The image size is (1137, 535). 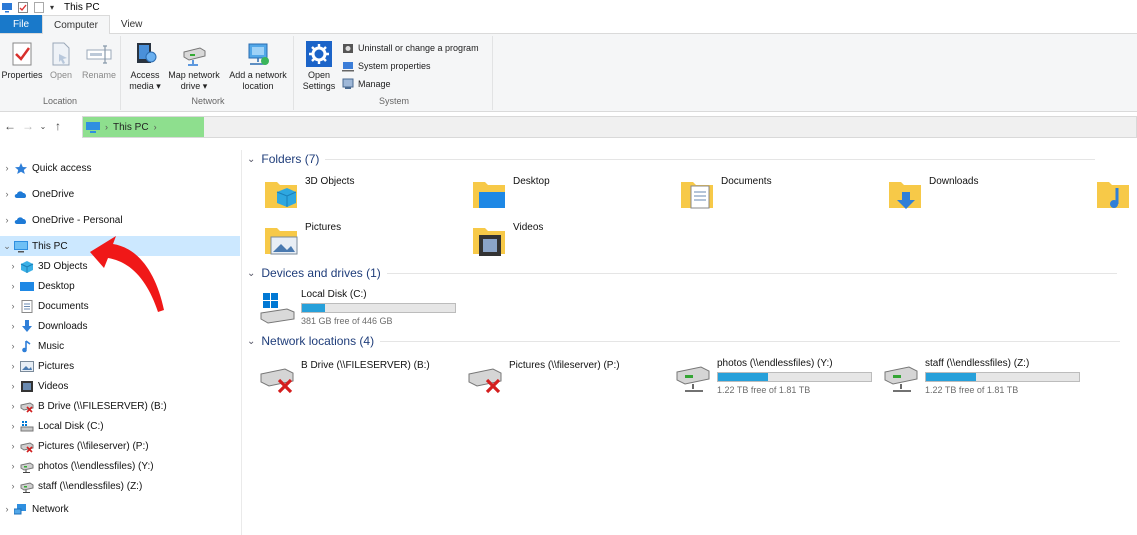 What do you see at coordinates (63, 266) in the screenshot?
I see `nav-label: 3D Objects` at bounding box center [63, 266].